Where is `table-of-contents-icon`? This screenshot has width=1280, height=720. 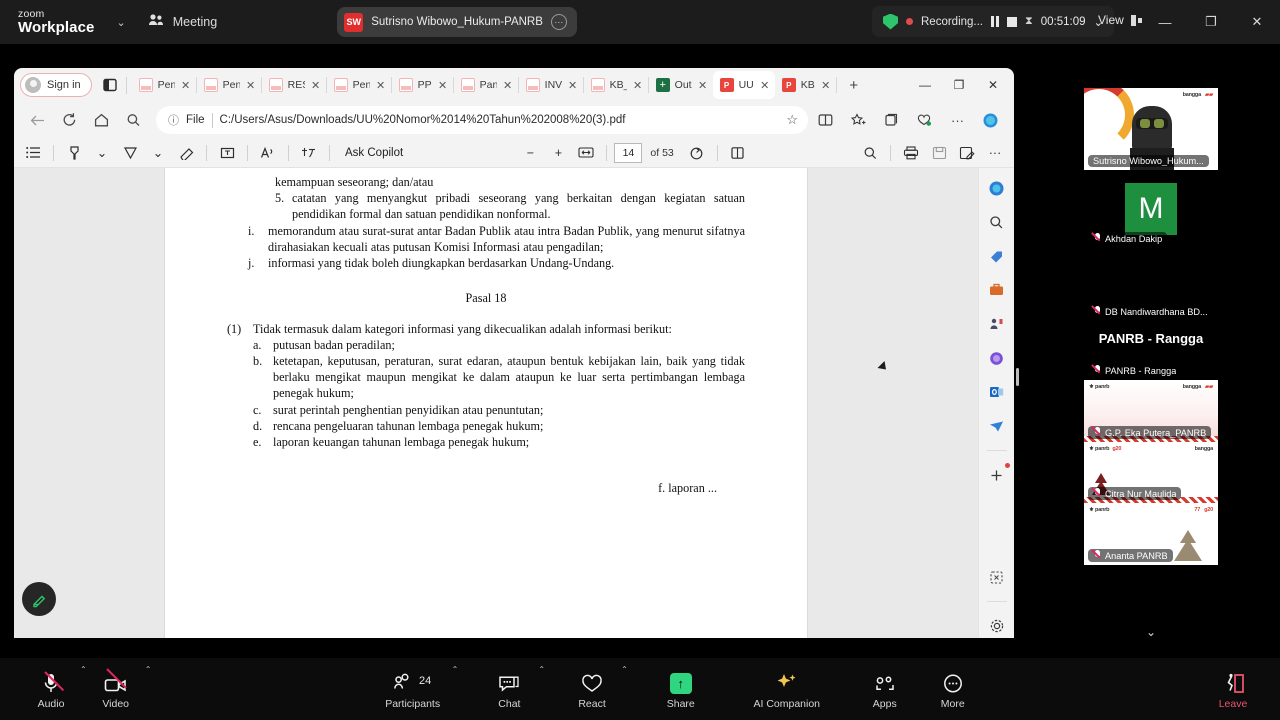 table-of-contents-icon is located at coordinates (33, 153).